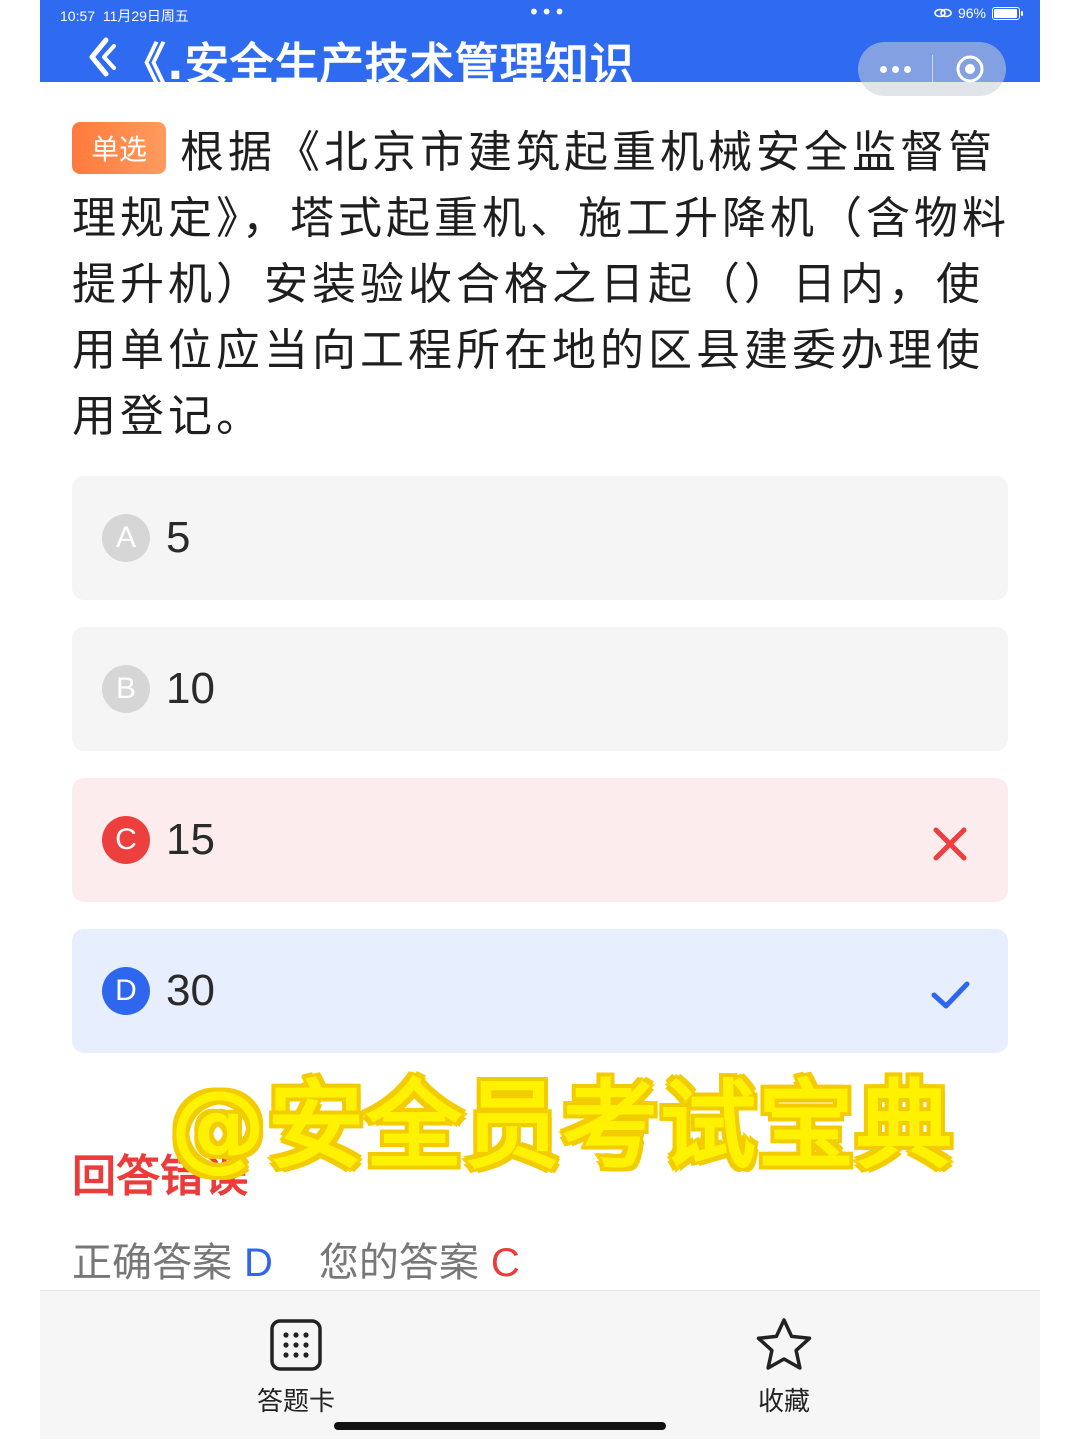 This screenshot has height=1439, width=1080. Describe the element at coordinates (561, 1126) in the screenshot. I see `watermark: @安全员考试宝典` at that location.